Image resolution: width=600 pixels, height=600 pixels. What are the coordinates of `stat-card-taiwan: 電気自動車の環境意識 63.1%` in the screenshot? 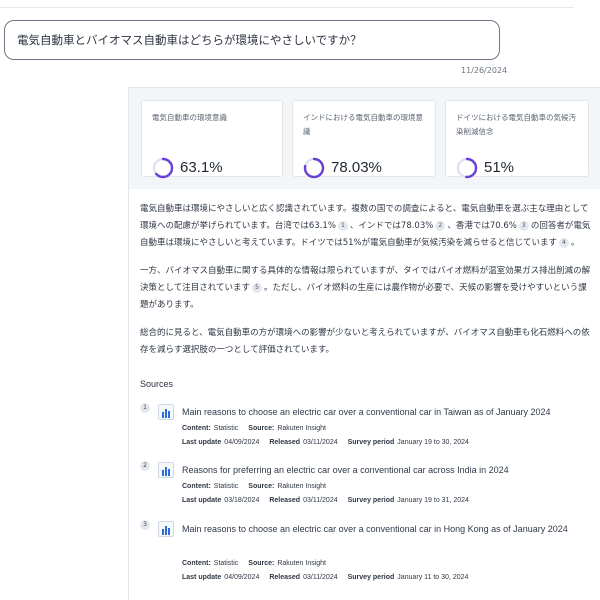 It's located at (212, 139).